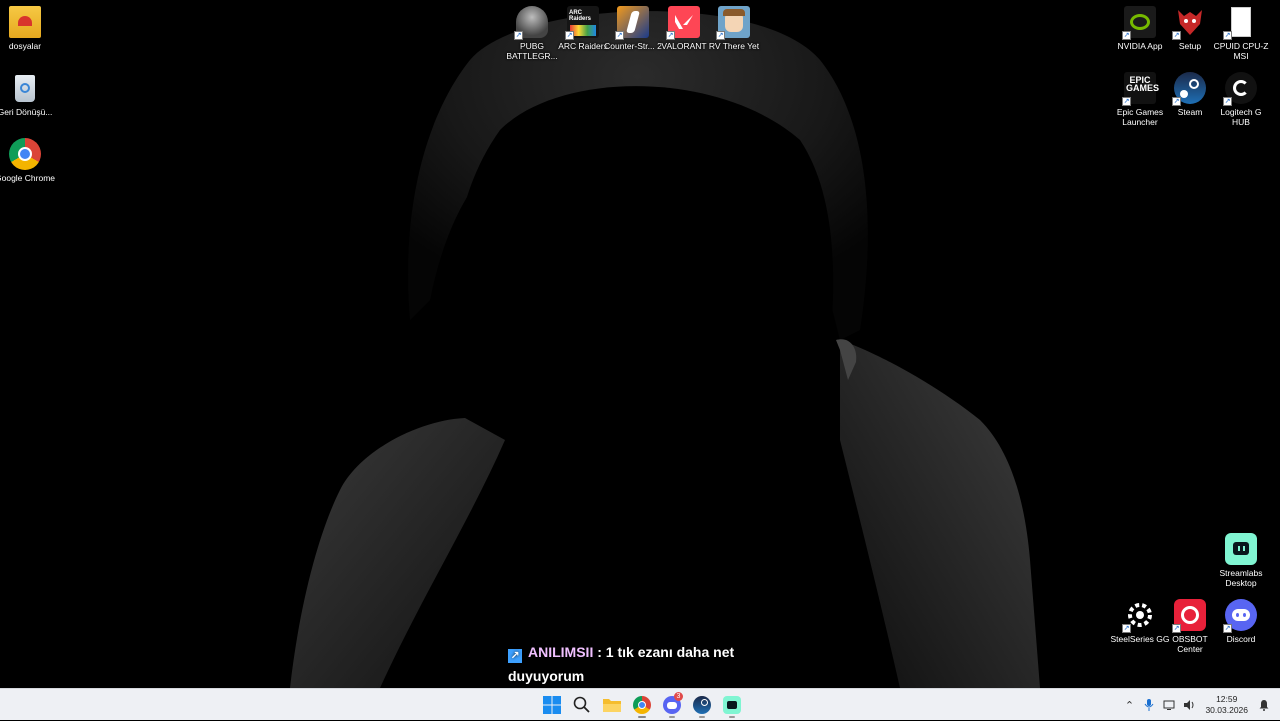  I want to click on desktop-icon-label: dosyalar, so click(25, 46).